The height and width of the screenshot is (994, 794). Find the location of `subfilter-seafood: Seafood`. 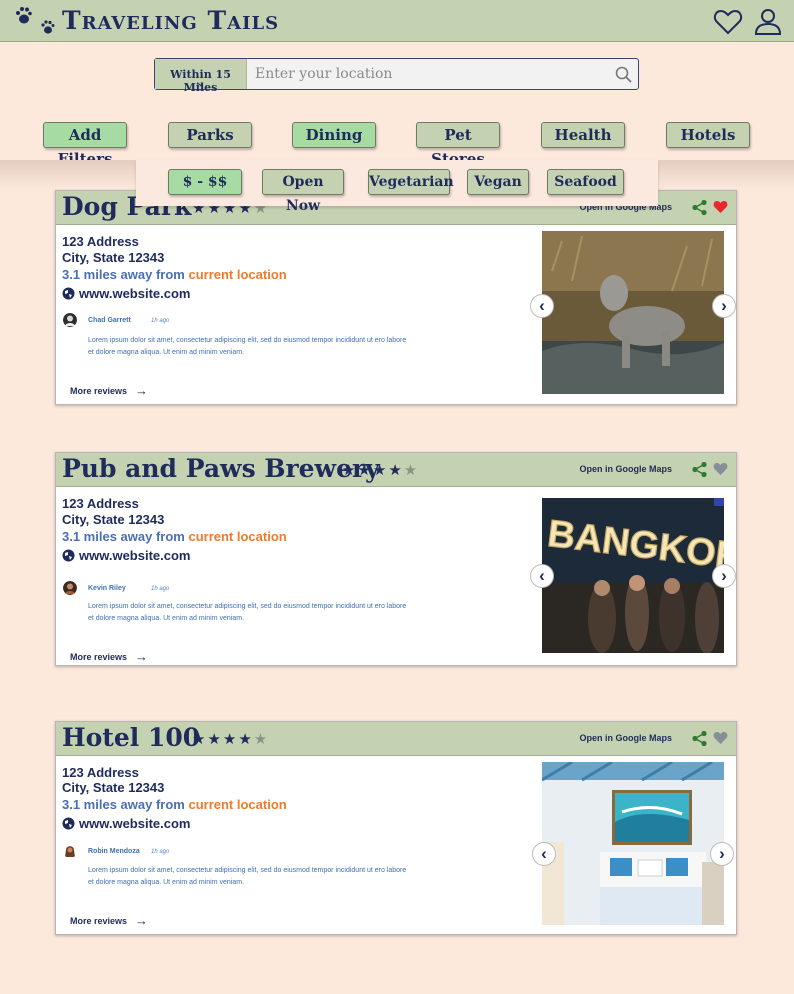

subfilter-seafood: Seafood is located at coordinates (585, 182).